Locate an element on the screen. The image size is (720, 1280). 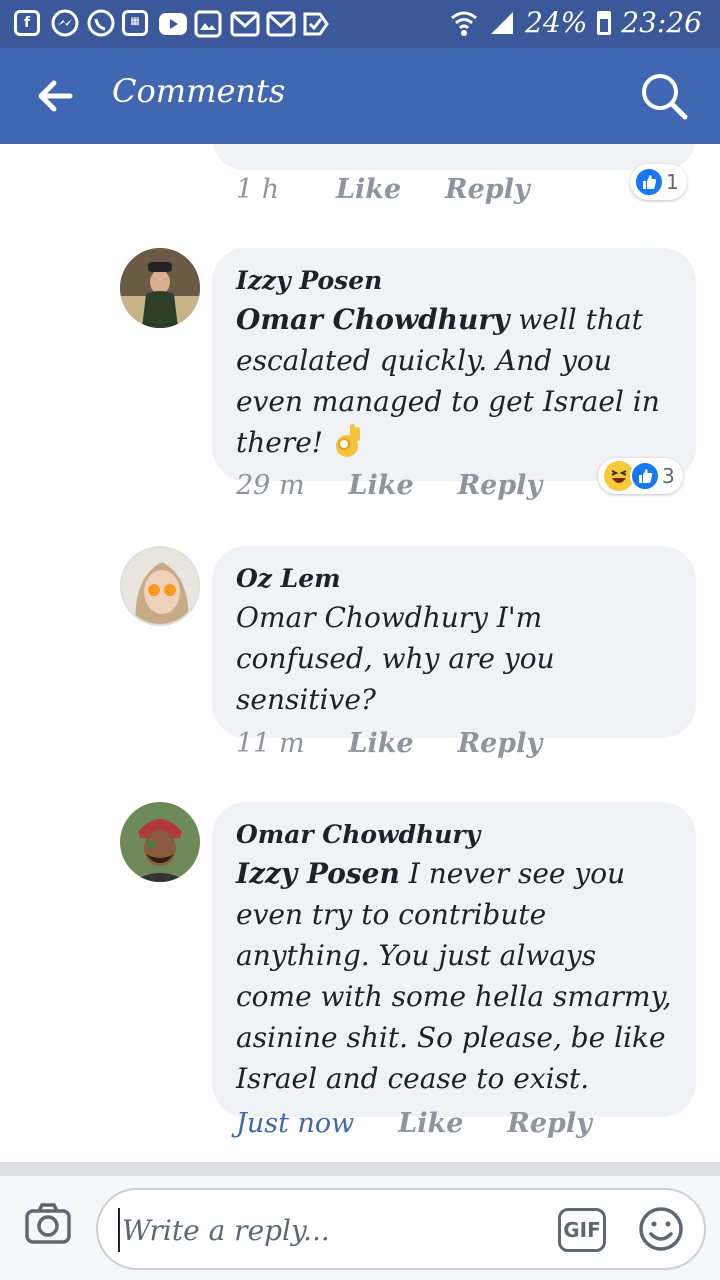
check-icon is located at coordinates (316, 24).